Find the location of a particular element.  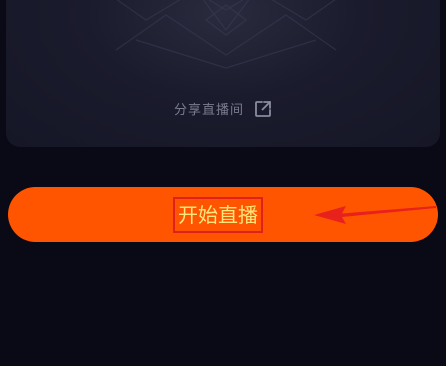

start-live-label: 开始直播 is located at coordinates (218, 214).